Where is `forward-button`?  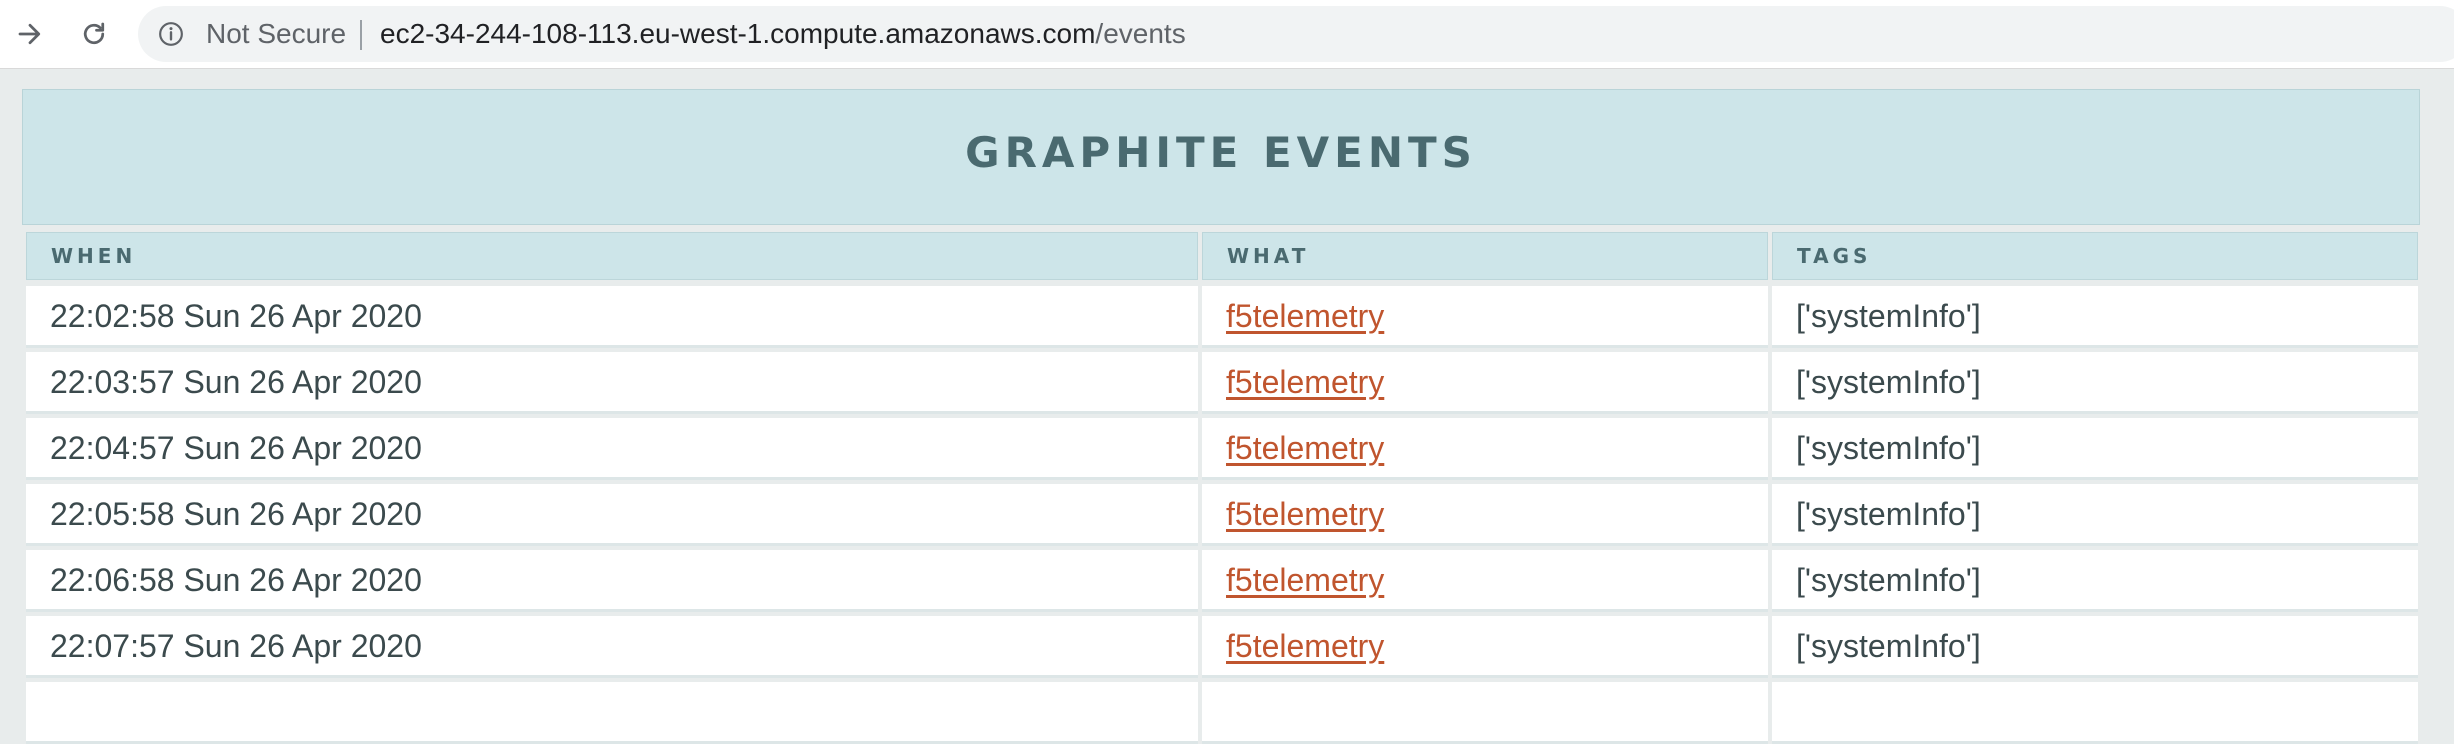
forward-button is located at coordinates (30, 34).